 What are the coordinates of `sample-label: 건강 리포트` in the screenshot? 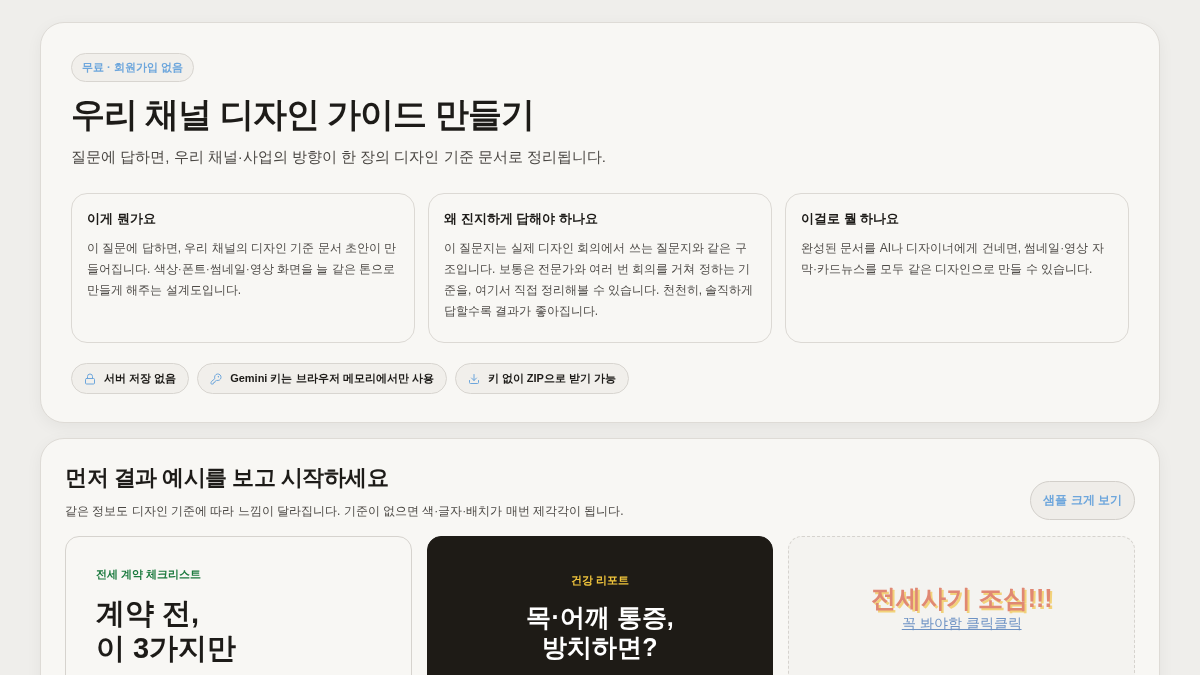 It's located at (599, 580).